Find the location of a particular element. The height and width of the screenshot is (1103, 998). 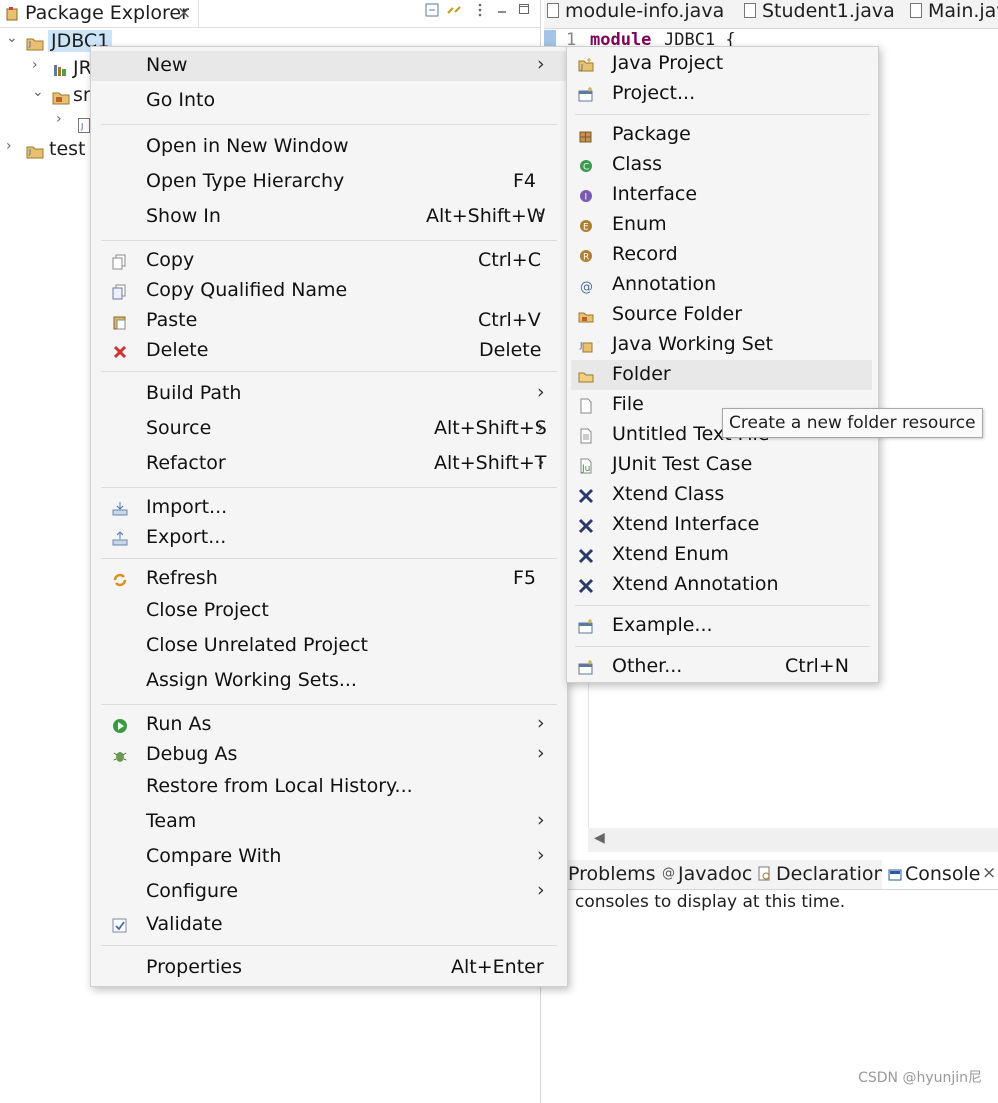

submenu-item-xtend-class: Xtend Class is located at coordinates (722, 495).